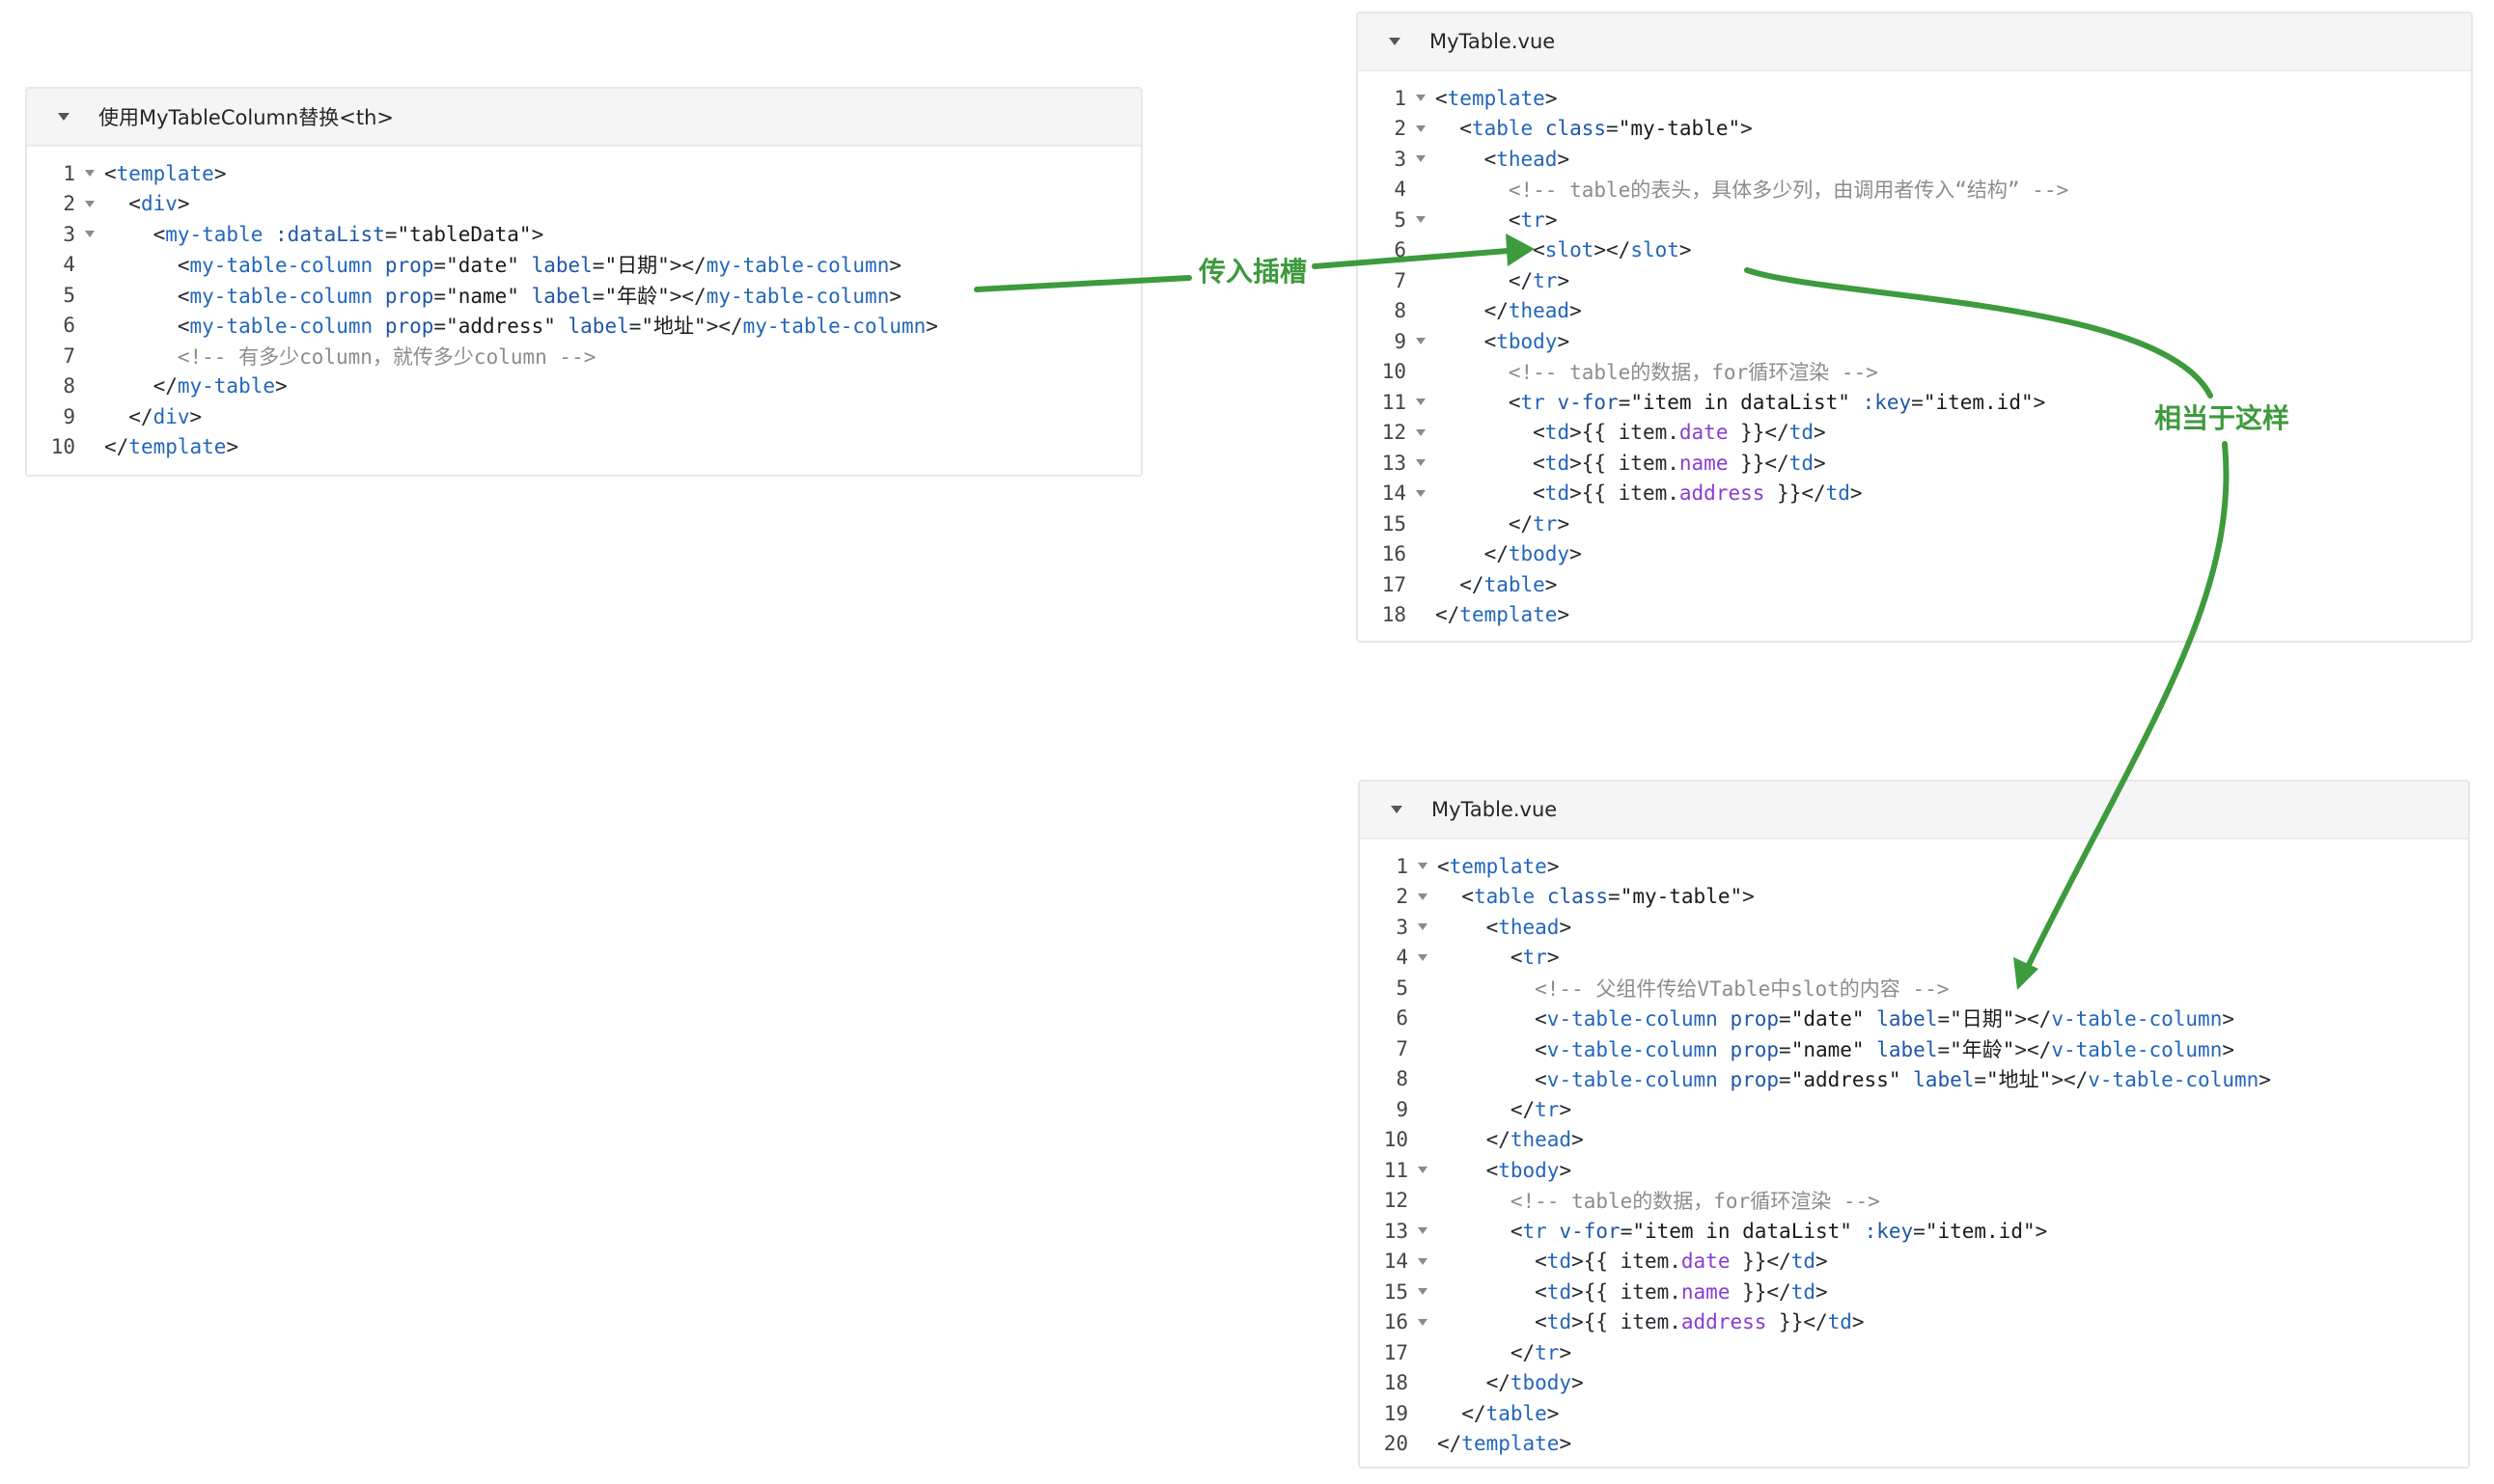 The width and height of the screenshot is (2494, 1484). I want to click on equivalent-arrow, so click(1987, 628).